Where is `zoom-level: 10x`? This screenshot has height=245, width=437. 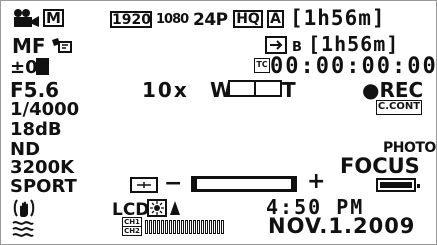
zoom-level: 10x is located at coordinates (165, 90).